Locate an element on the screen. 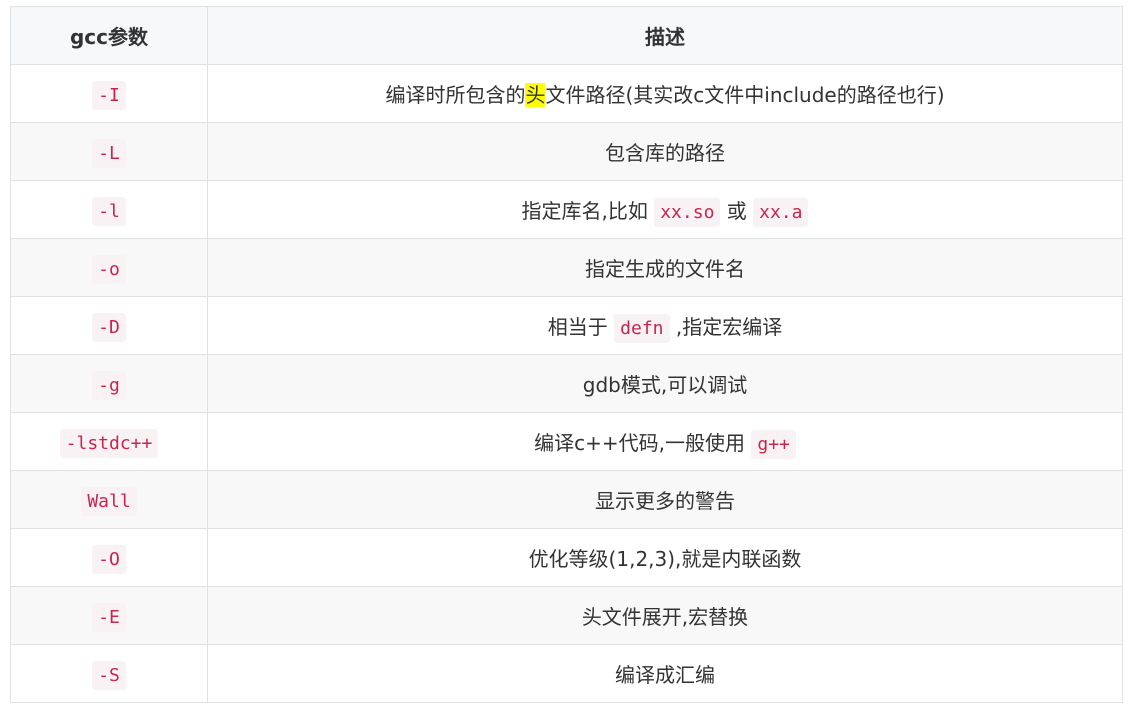 This screenshot has height=726, width=1134. description-cell: 头文件展开,宏替换 is located at coordinates (665, 615).